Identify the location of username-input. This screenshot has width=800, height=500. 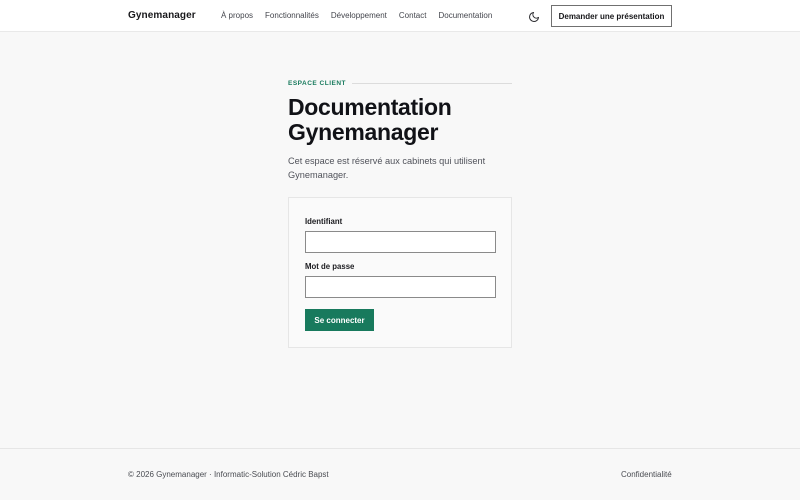
(400, 242).